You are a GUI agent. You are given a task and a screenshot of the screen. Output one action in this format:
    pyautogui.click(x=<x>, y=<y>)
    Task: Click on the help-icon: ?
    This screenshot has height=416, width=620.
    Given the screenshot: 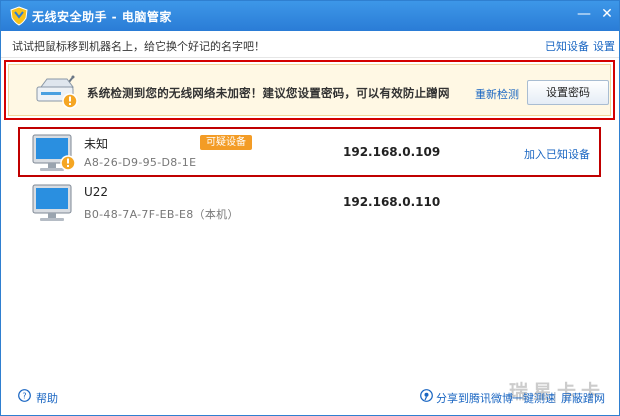 What is the action you would take?
    pyautogui.click(x=24, y=395)
    